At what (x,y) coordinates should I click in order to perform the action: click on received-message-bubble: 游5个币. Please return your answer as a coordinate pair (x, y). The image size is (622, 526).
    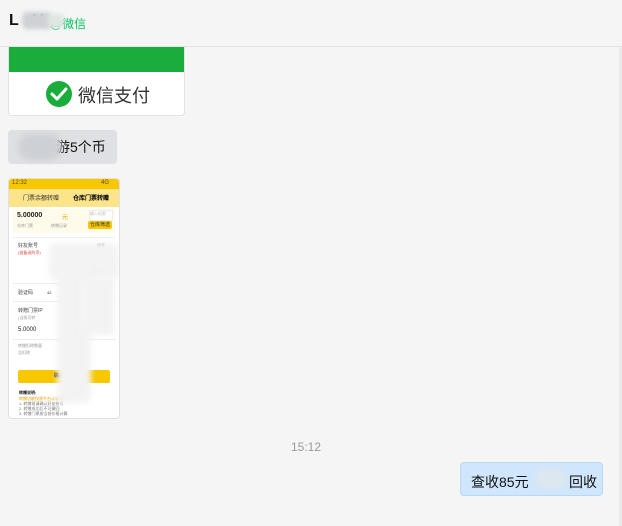
    Looking at the image, I should click on (62, 147).